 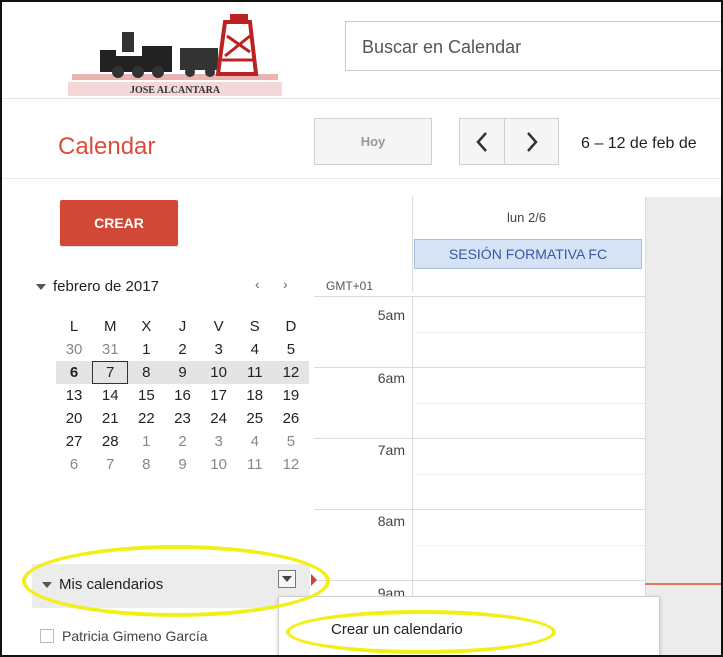 I want to click on day-cell: 21, so click(x=110, y=418).